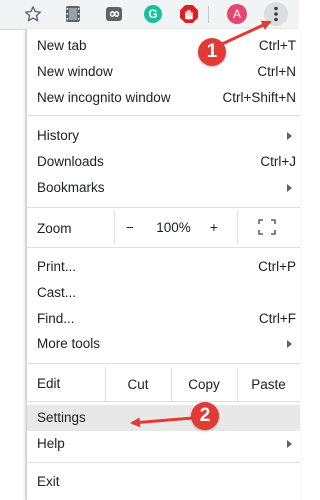 The height and width of the screenshot is (500, 320). Describe the element at coordinates (208, 14) in the screenshot. I see `toolbar-divider` at that location.